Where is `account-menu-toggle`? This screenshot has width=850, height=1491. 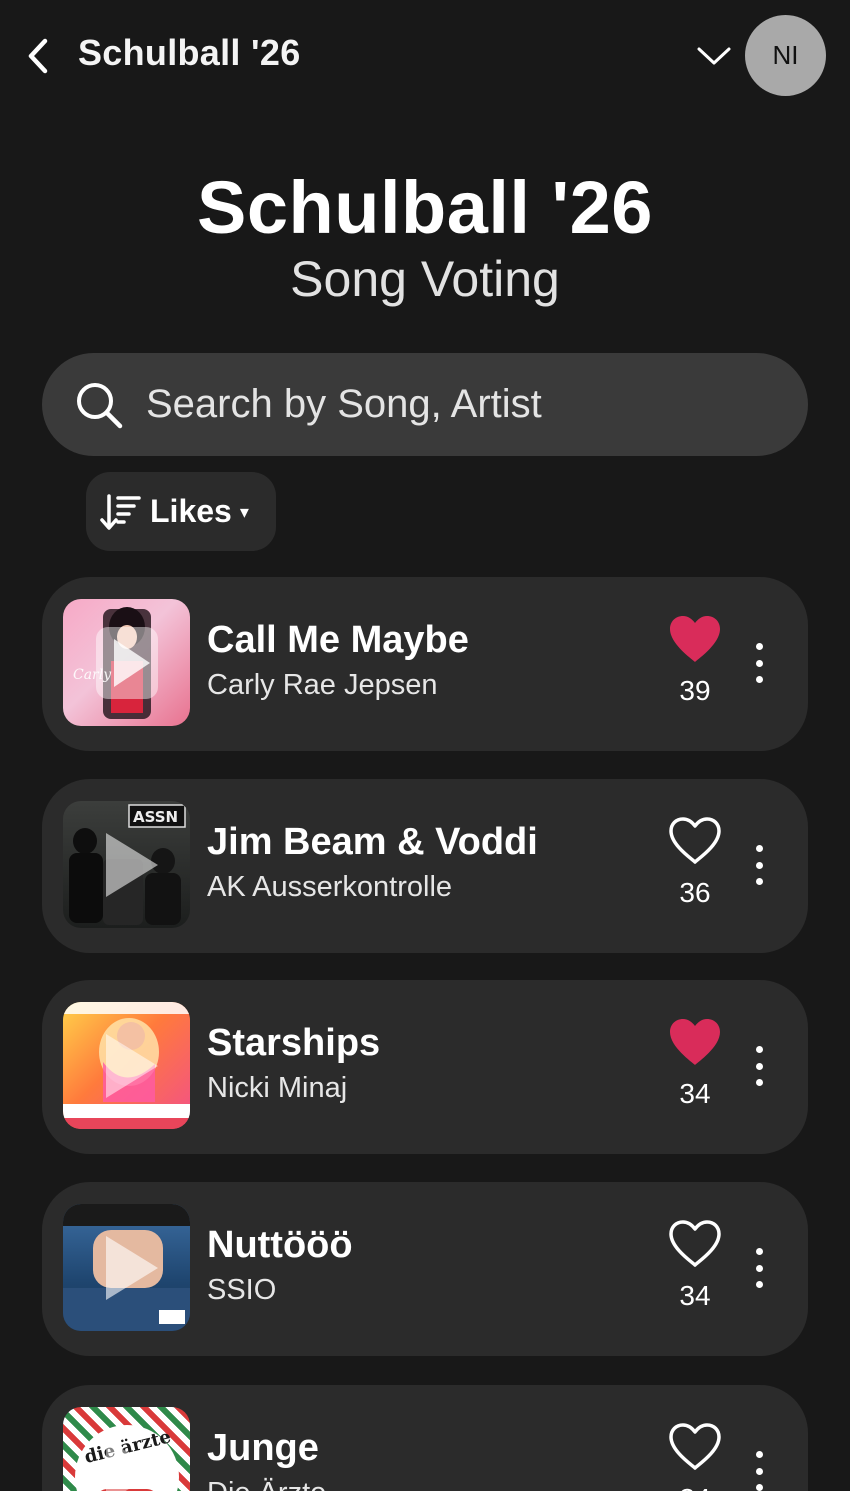 account-menu-toggle is located at coordinates (714, 56).